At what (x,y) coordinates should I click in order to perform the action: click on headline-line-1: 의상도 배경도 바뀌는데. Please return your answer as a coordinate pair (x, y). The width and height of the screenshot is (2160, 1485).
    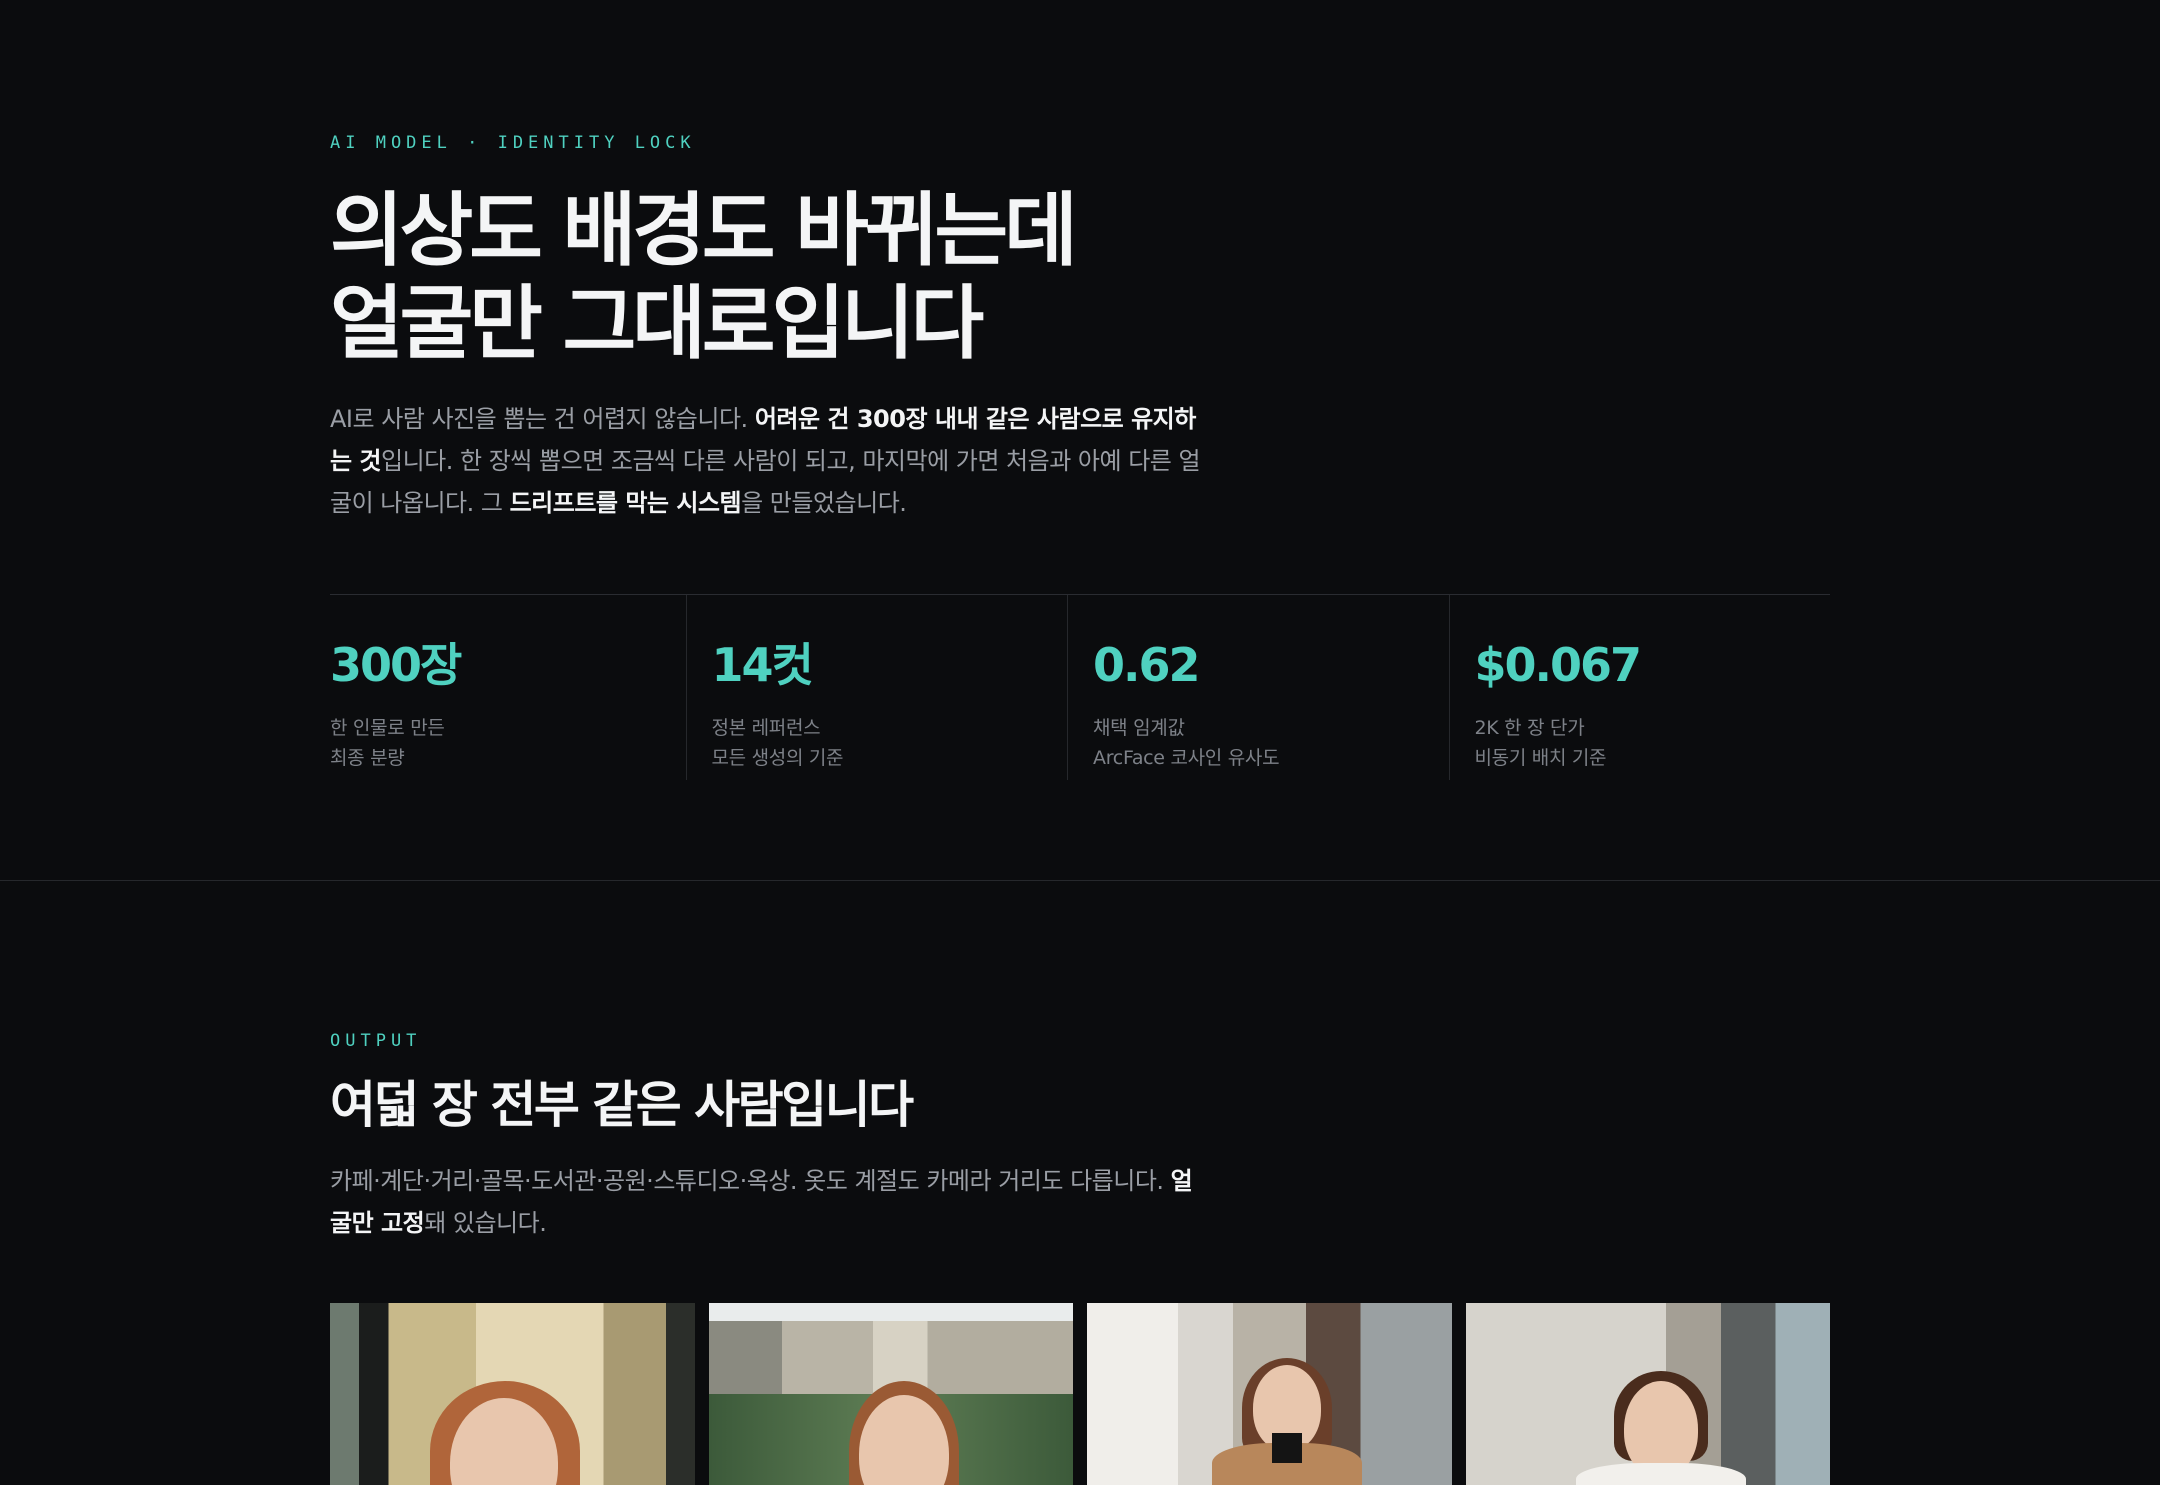
    Looking at the image, I should click on (704, 230).